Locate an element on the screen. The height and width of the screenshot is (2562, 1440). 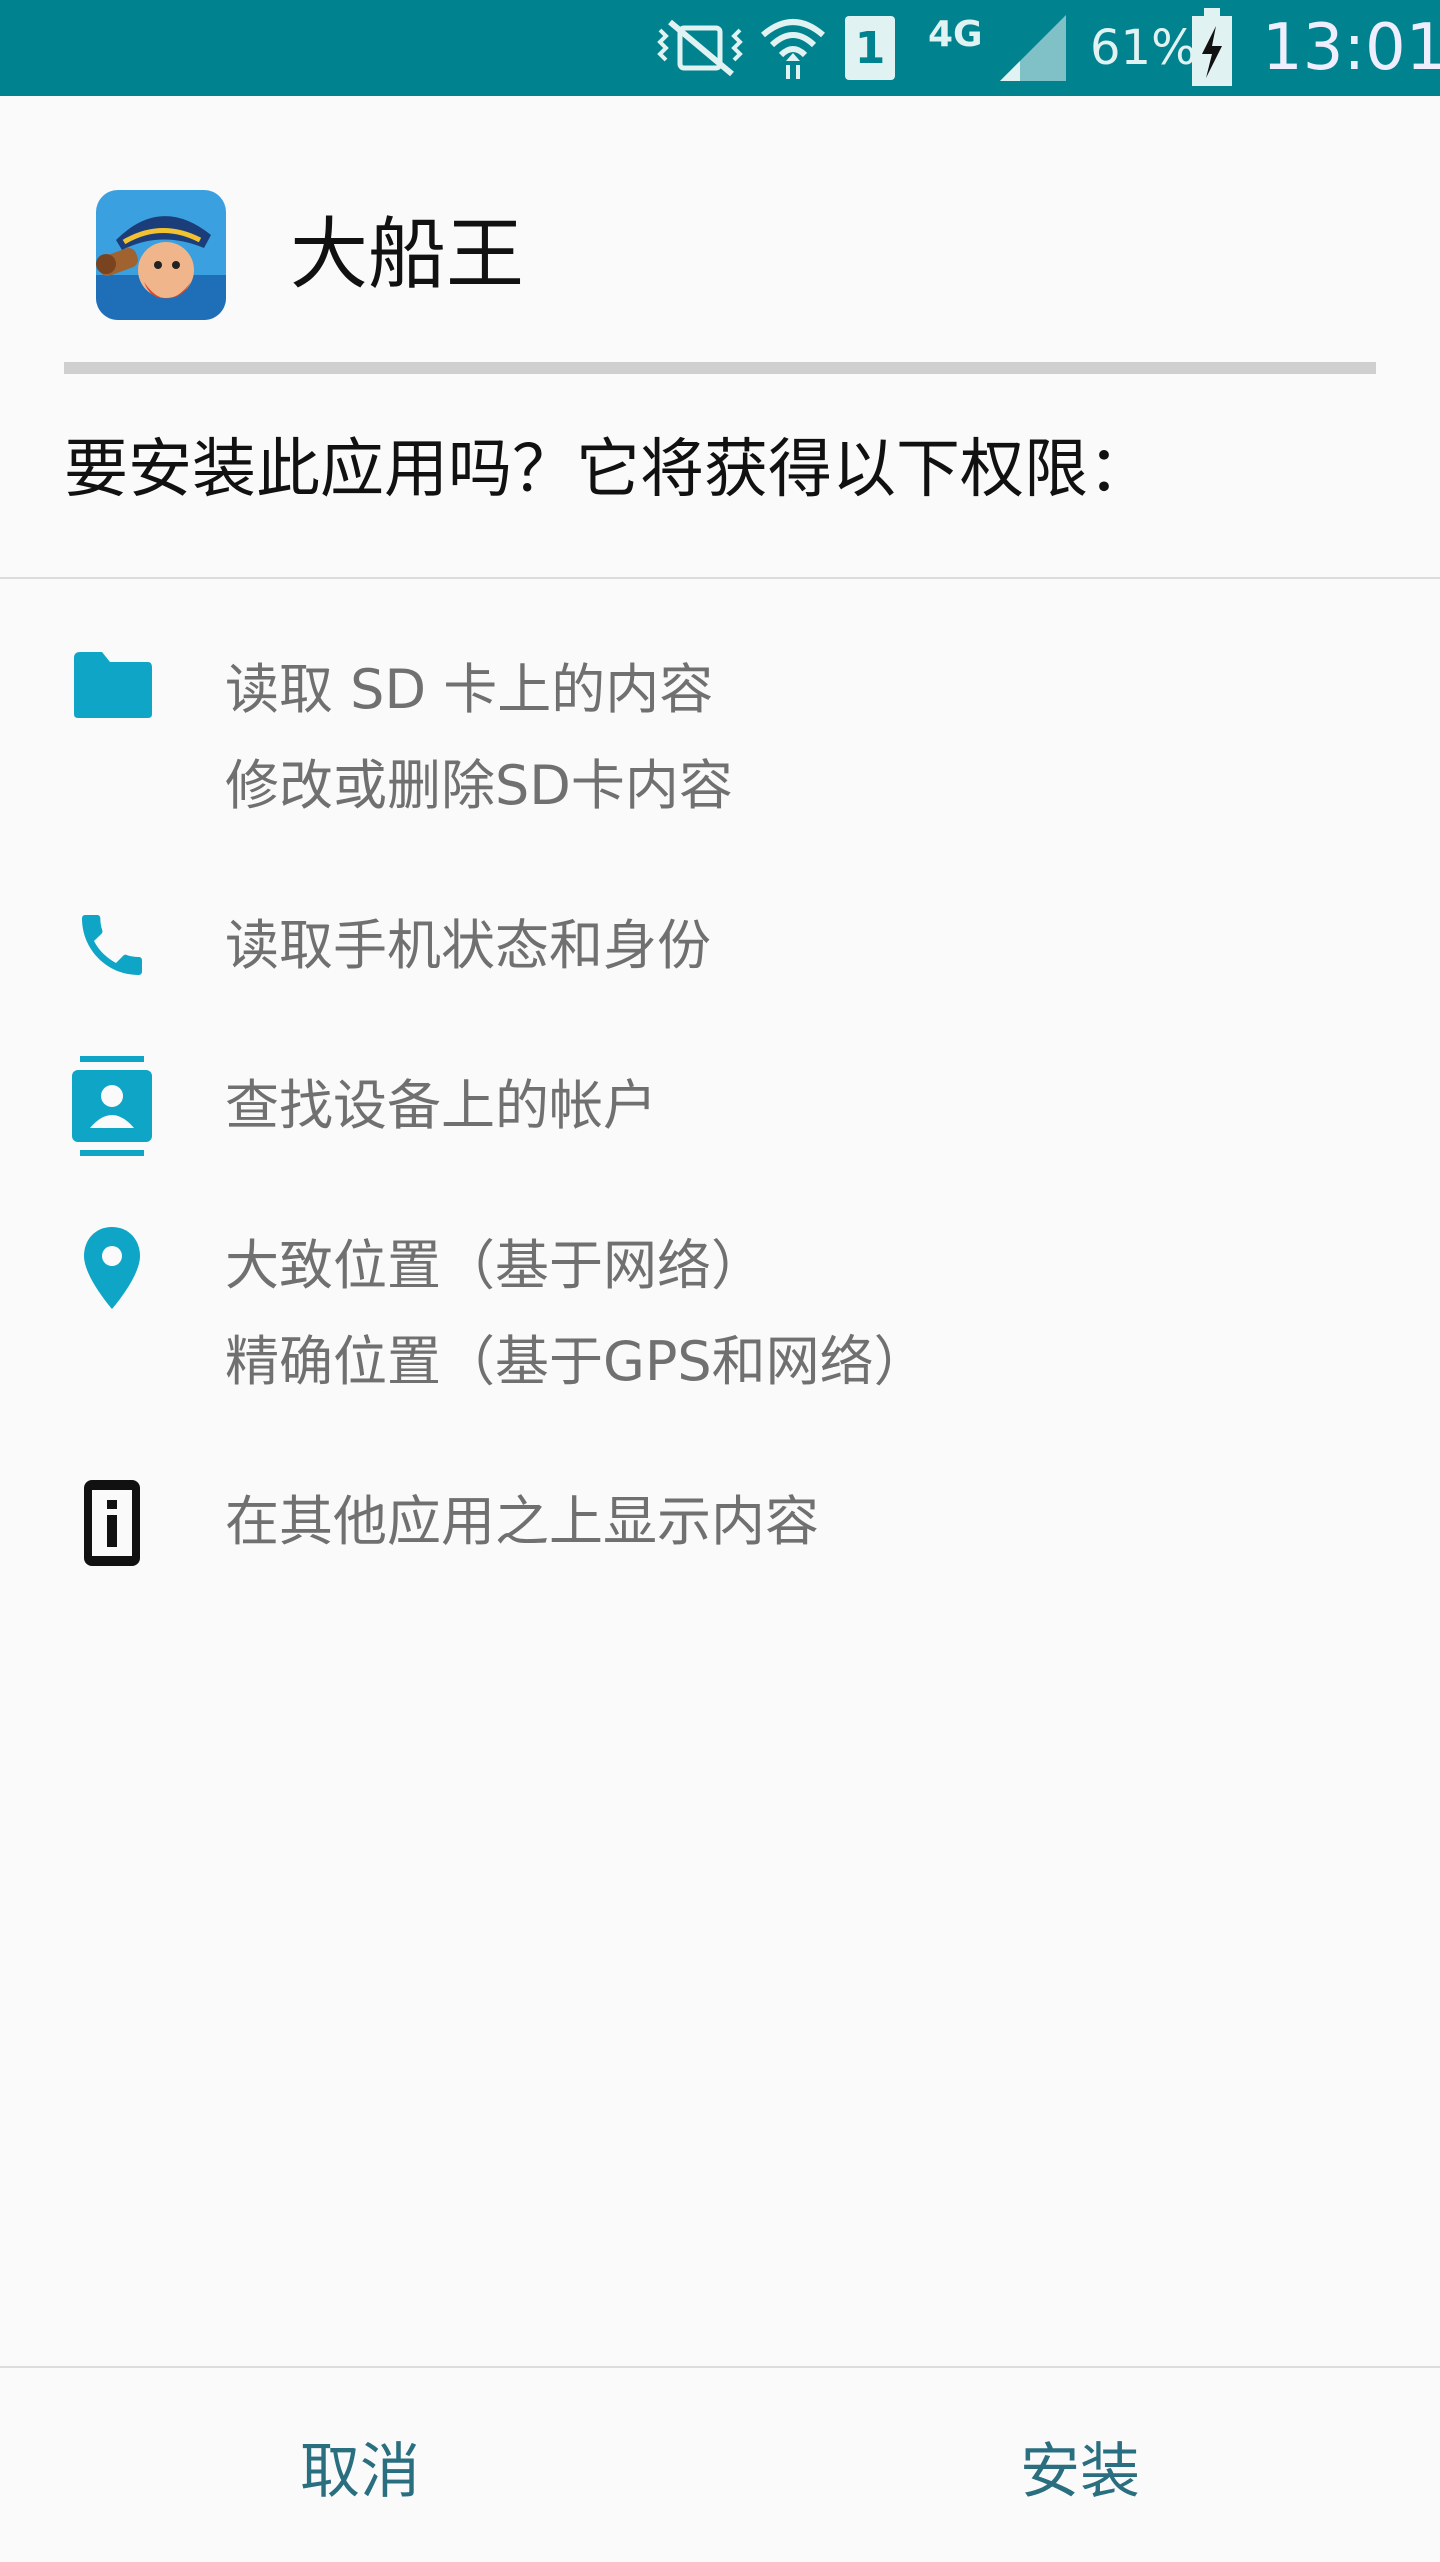
location-pin-icon is located at coordinates (112, 1268).